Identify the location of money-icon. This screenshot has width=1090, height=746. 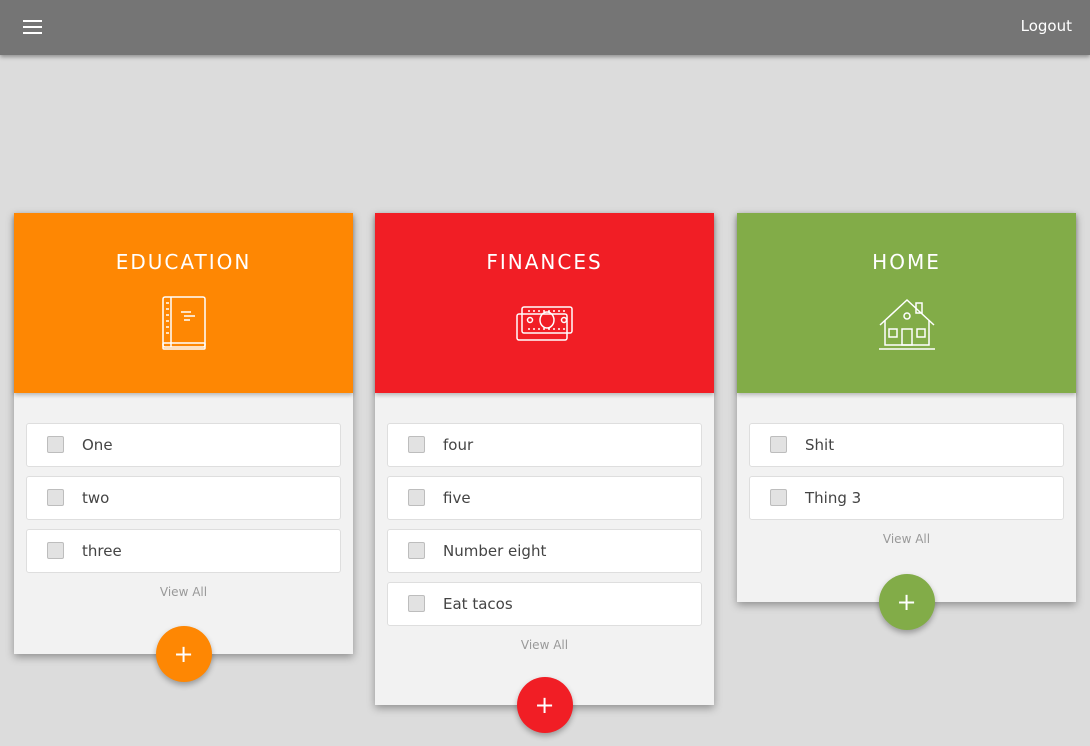
(544, 323).